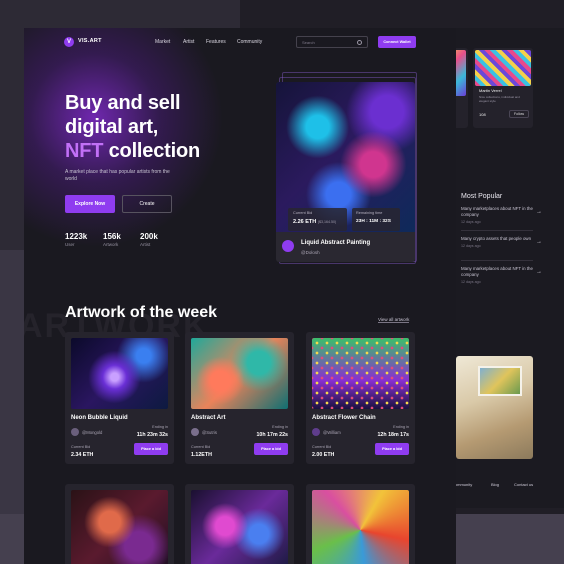 Image resolution: width=564 pixels, height=564 pixels. What do you see at coordinates (145, 244) in the screenshot?
I see `stat-label-artist: Artist` at bounding box center [145, 244].